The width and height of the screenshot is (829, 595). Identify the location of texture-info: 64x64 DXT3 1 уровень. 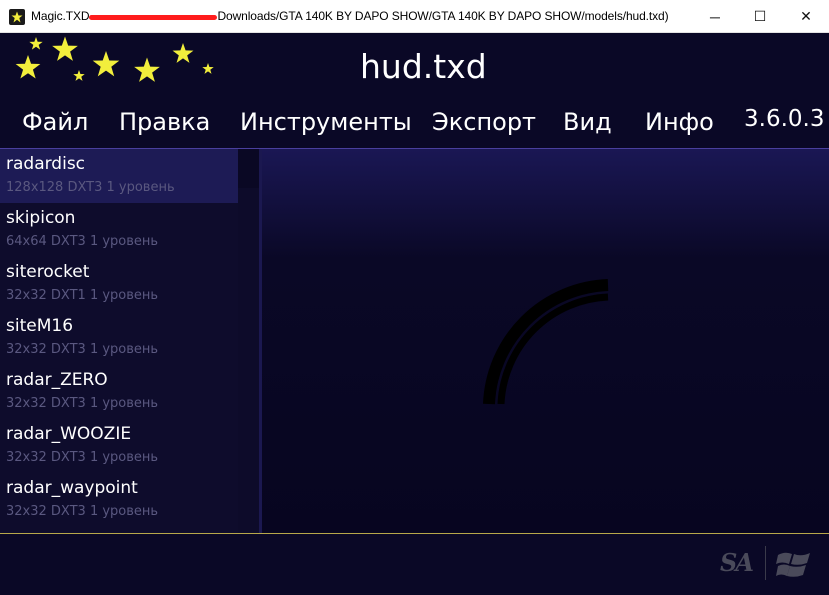
(82, 241).